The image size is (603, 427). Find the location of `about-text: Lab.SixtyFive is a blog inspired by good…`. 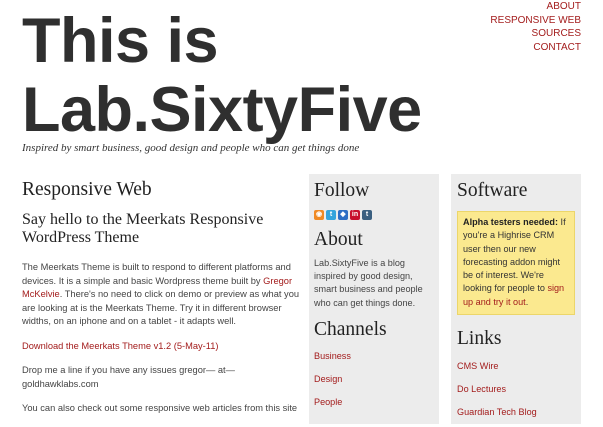

about-text: Lab.SixtyFive is a blog inspired by good… is located at coordinates (368, 283).